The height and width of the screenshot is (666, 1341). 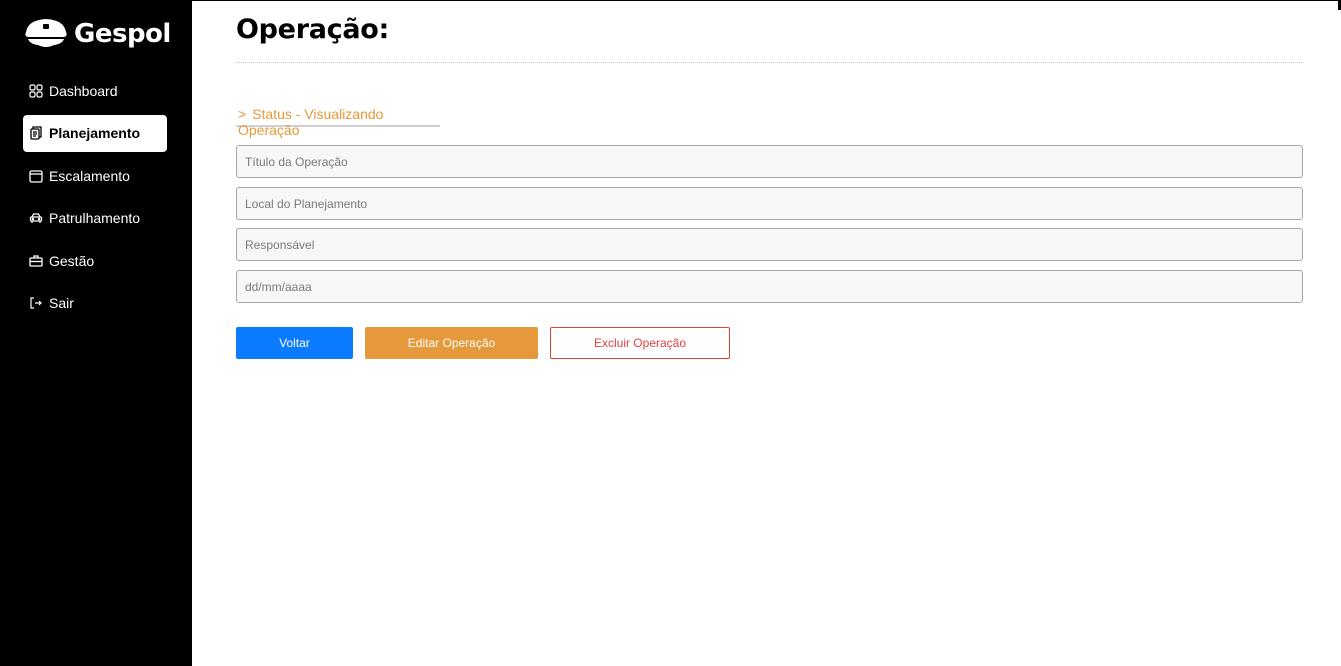 What do you see at coordinates (95, 303) in the screenshot?
I see `sidebar-item-sair: Sair` at bounding box center [95, 303].